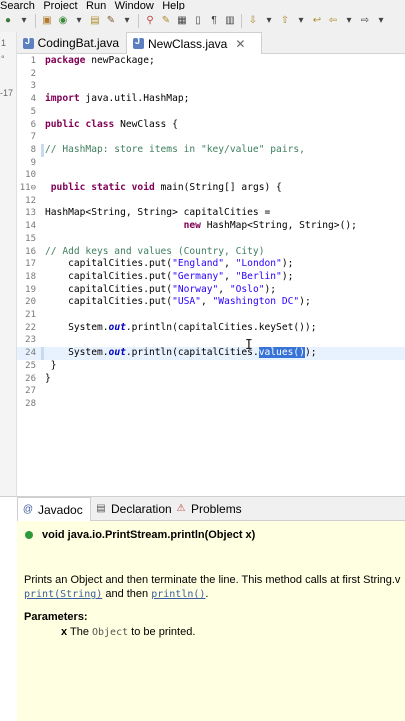 This screenshot has height=721, width=405. Describe the element at coordinates (211, 99) in the screenshot. I see `code-line: 4 import java.util.HashMap;` at that location.